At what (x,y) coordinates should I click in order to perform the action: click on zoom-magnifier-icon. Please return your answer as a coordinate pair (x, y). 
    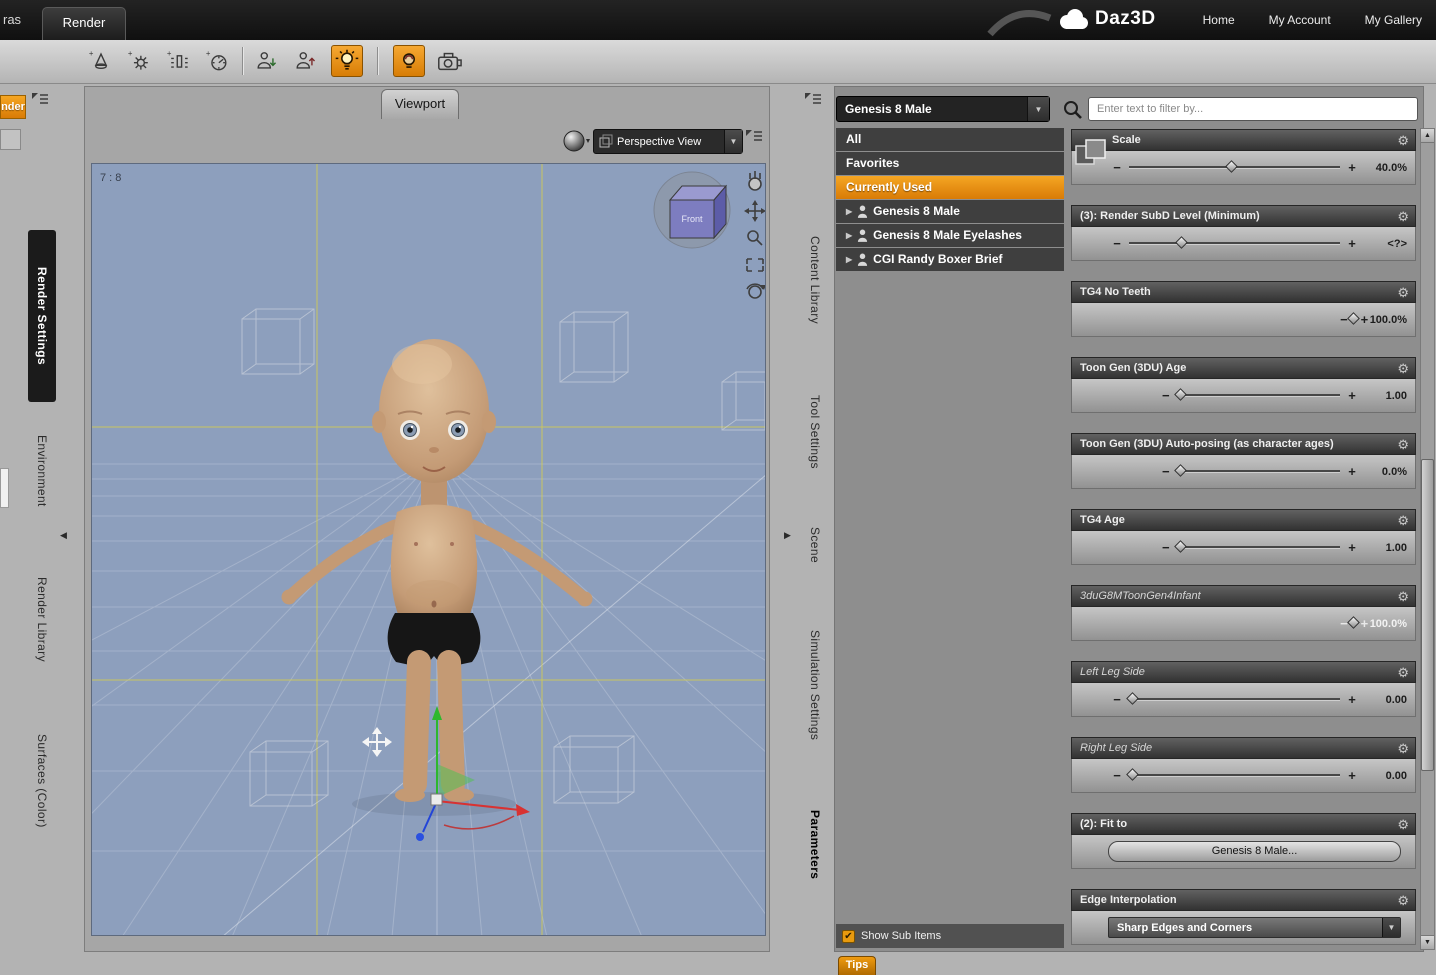
    Looking at the image, I should click on (755, 238).